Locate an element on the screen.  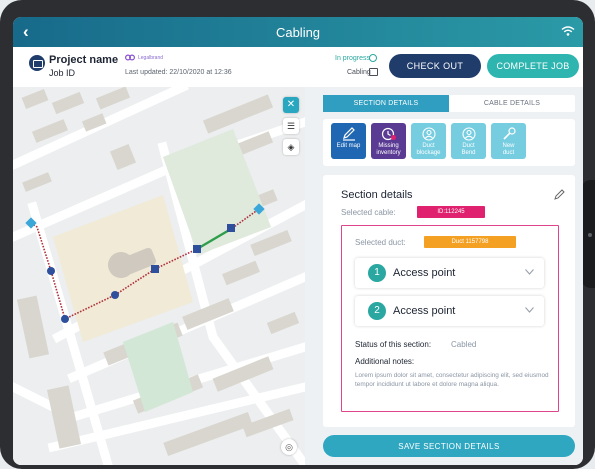
duct-bend-button: Duct Bend is located at coordinates (468, 141).